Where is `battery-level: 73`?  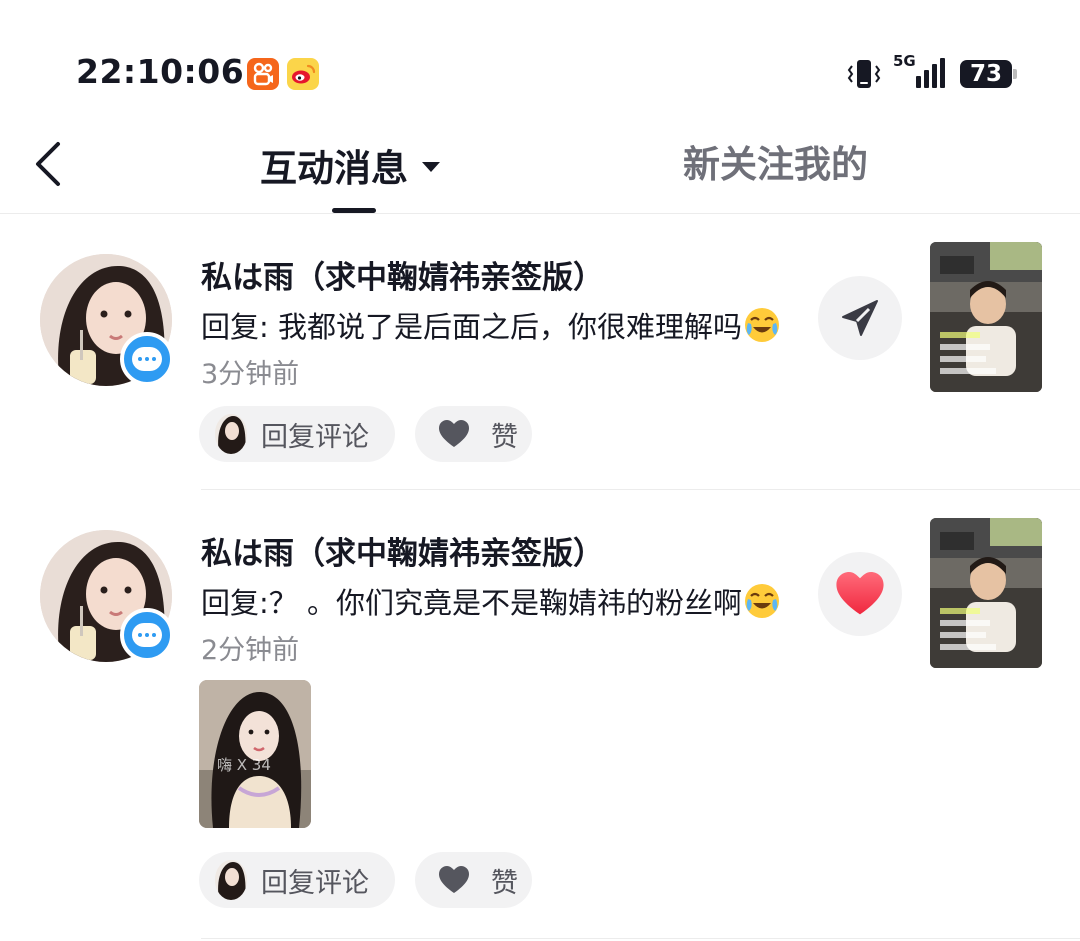
battery-level: 73 is located at coordinates (985, 74).